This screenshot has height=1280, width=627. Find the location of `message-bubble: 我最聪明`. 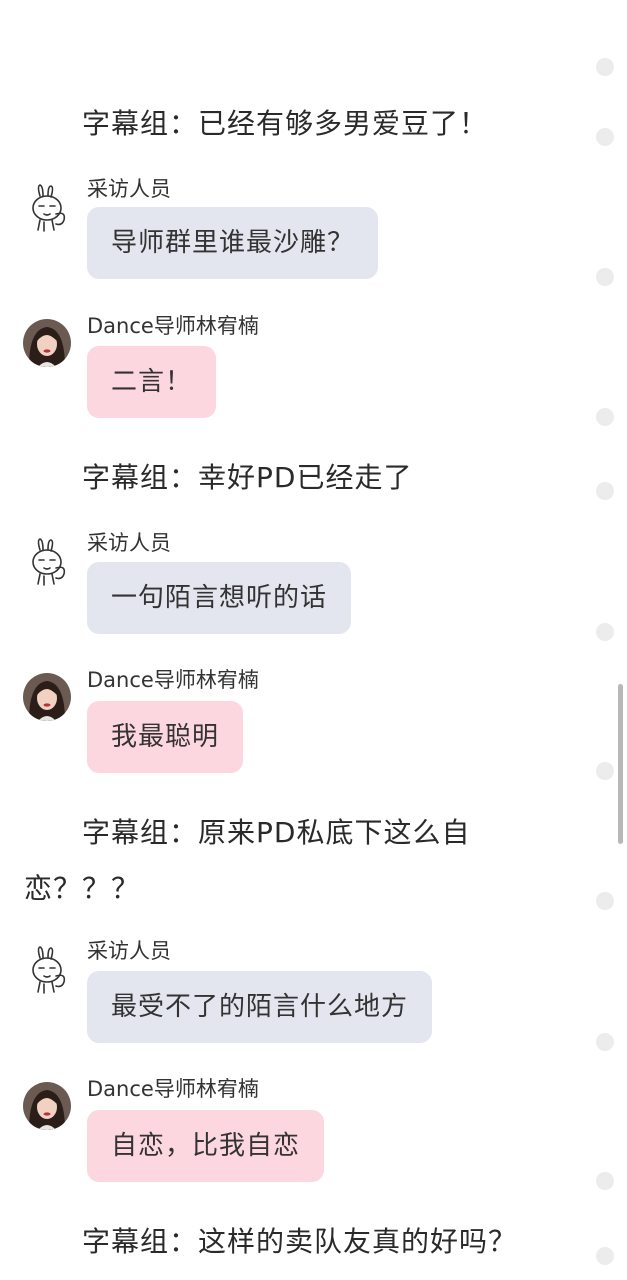

message-bubble: 我最聪明 is located at coordinates (165, 737).